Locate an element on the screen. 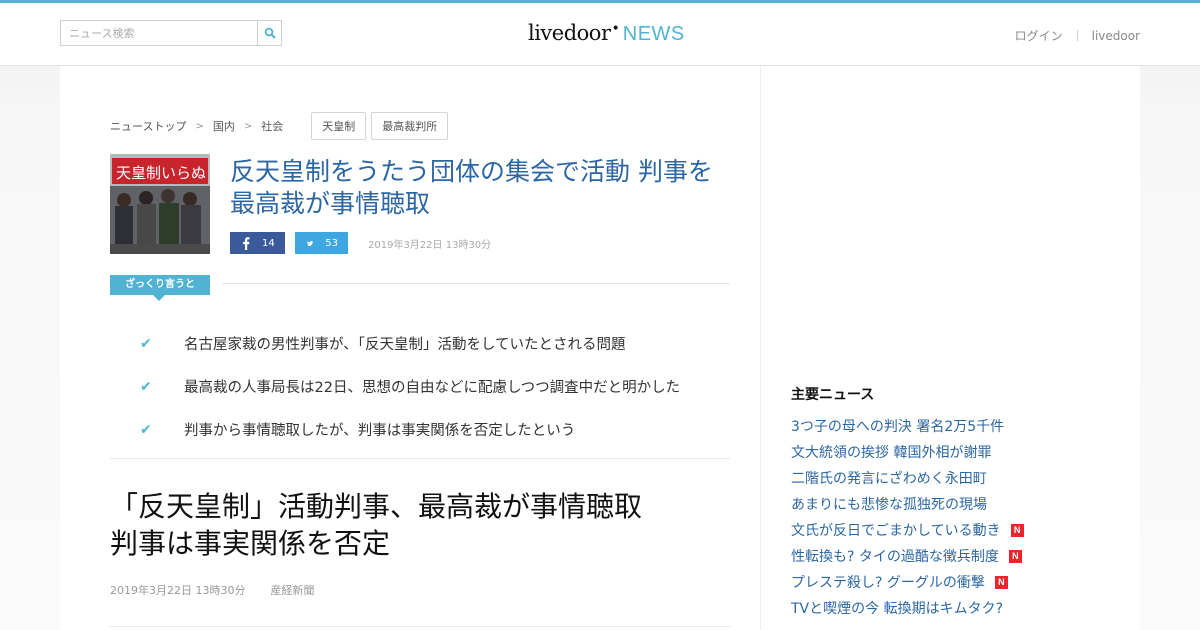  summary-point: ✔ 判事から事情聴取したが、判事は事実関係を否定したという is located at coordinates (410, 429).